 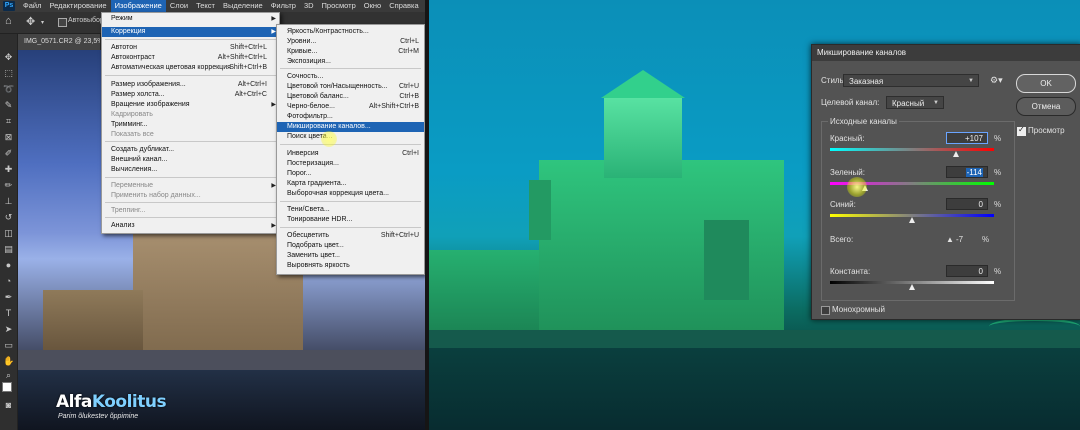 I want to click on lasso-tool-icon: ➰, so click(x=8, y=89).